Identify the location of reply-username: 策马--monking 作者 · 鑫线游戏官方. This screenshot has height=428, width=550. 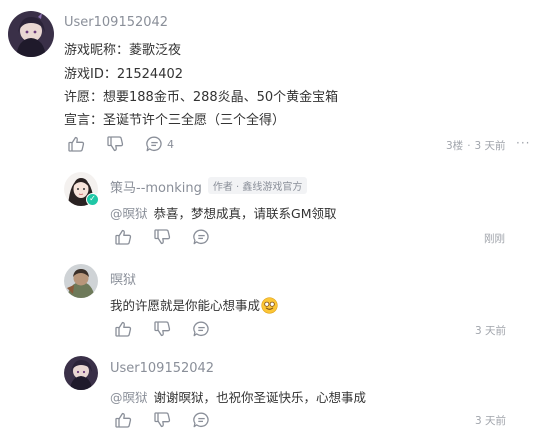
(209, 186).